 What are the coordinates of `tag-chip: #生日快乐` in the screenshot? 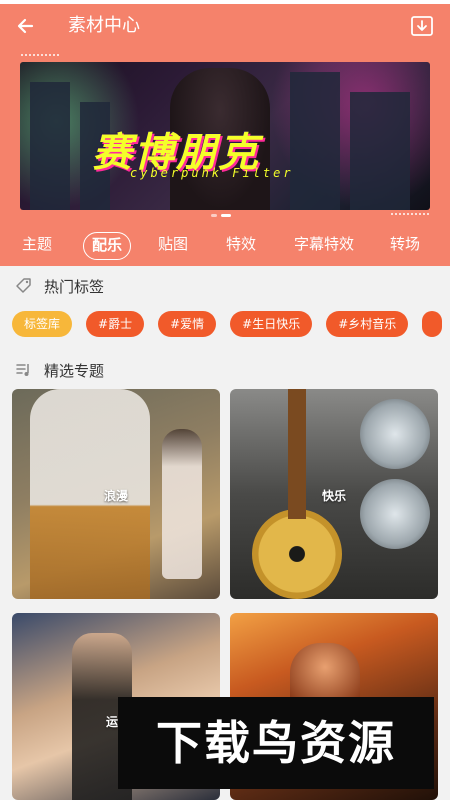 It's located at (271, 324).